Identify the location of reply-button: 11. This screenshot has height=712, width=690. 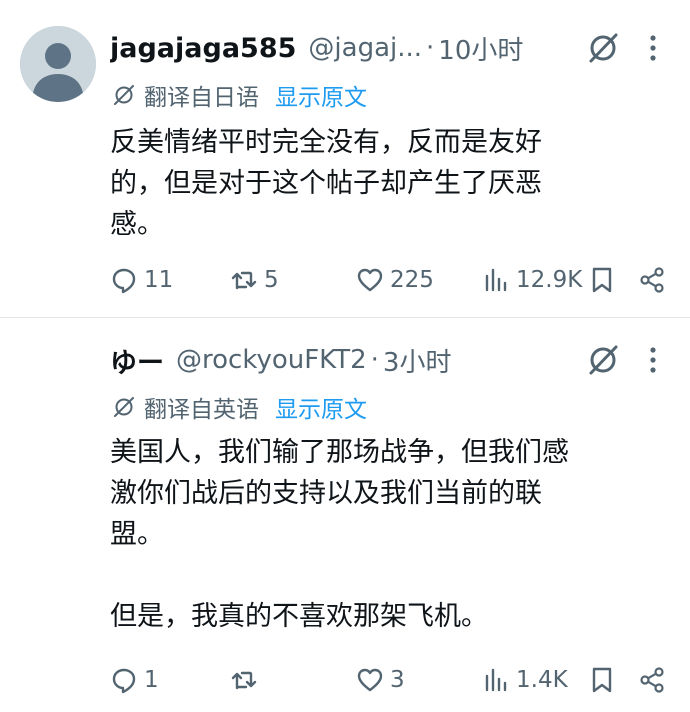
(141, 280).